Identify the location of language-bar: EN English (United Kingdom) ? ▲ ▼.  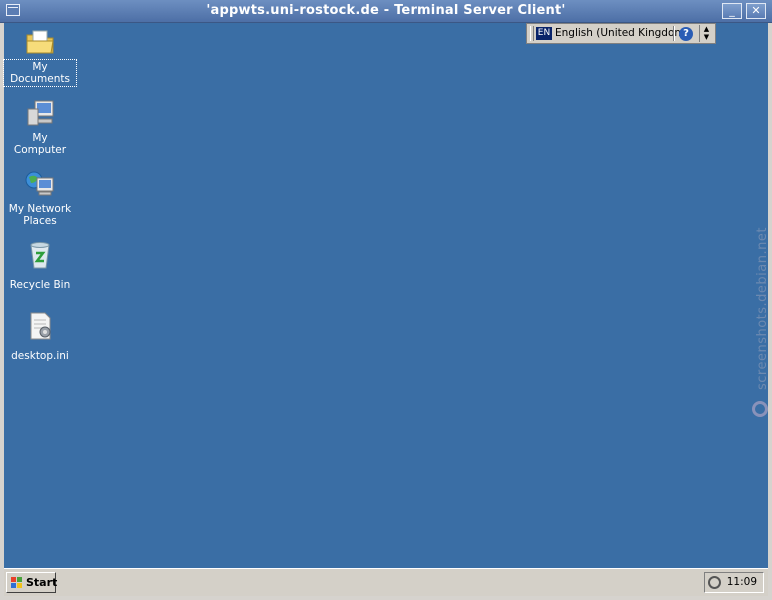
(621, 33).